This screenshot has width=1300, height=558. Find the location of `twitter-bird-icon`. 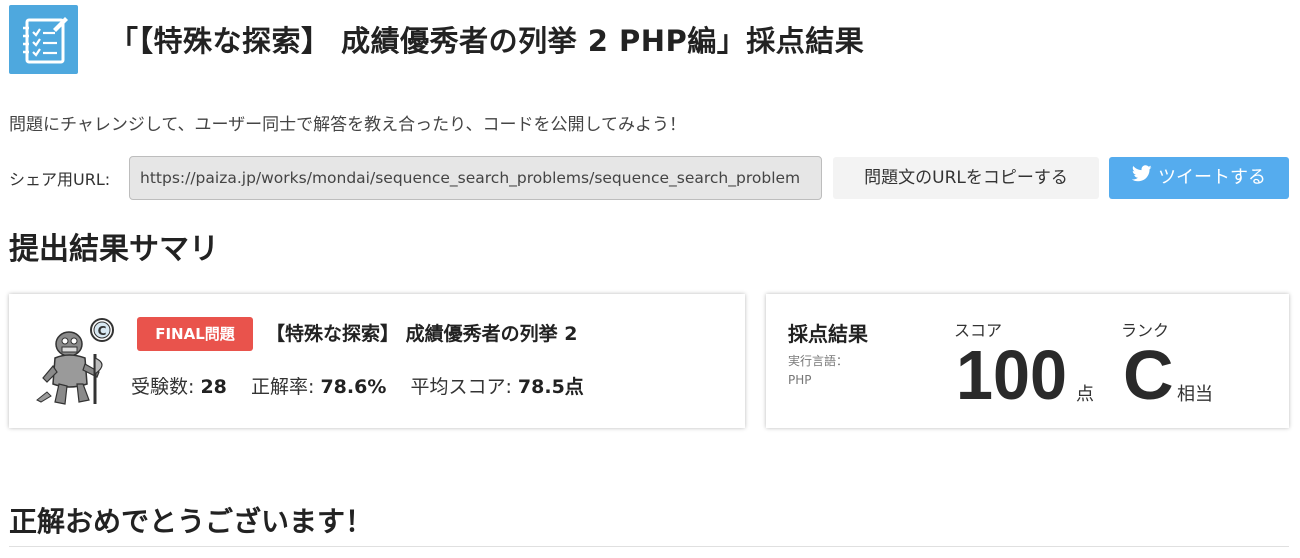

twitter-bird-icon is located at coordinates (1141, 177).